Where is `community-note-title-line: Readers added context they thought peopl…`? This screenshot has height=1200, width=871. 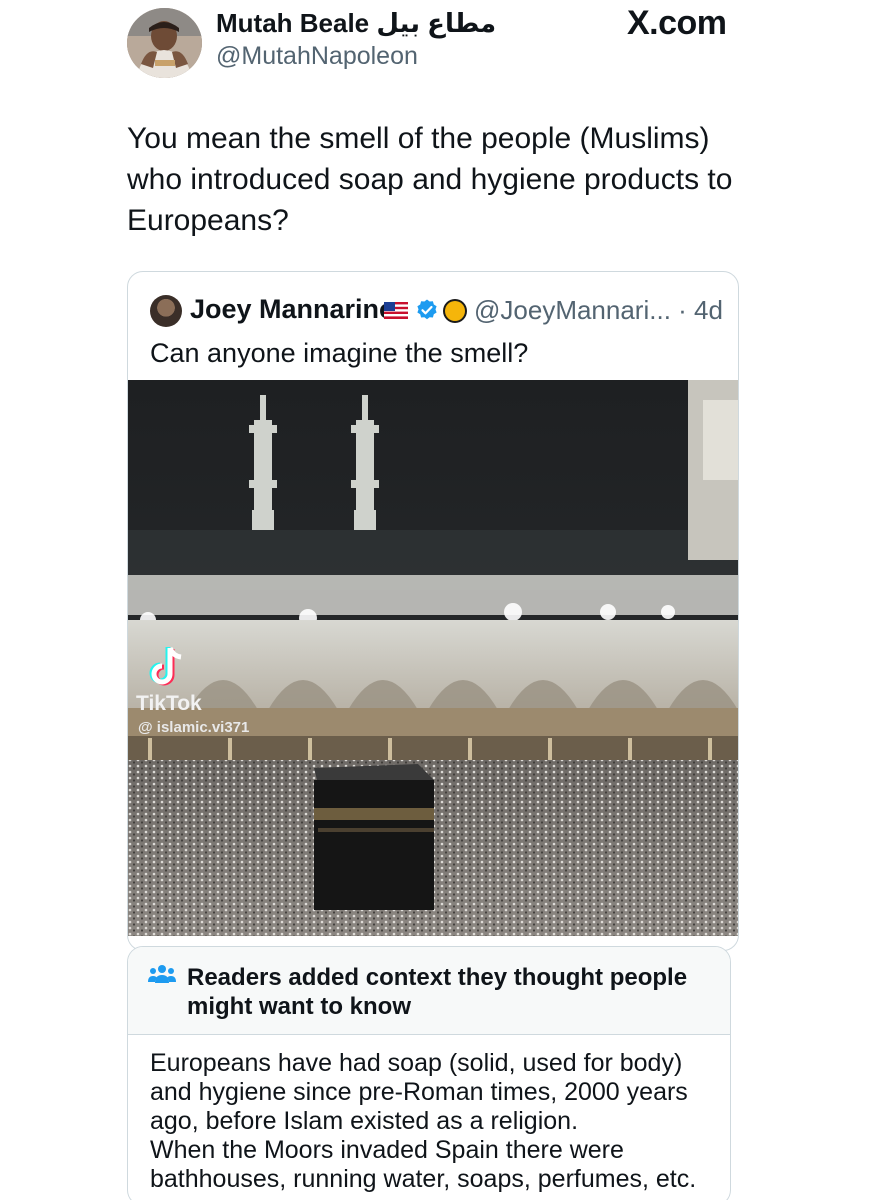 community-note-title-line: Readers added context they thought peopl… is located at coordinates (437, 977).